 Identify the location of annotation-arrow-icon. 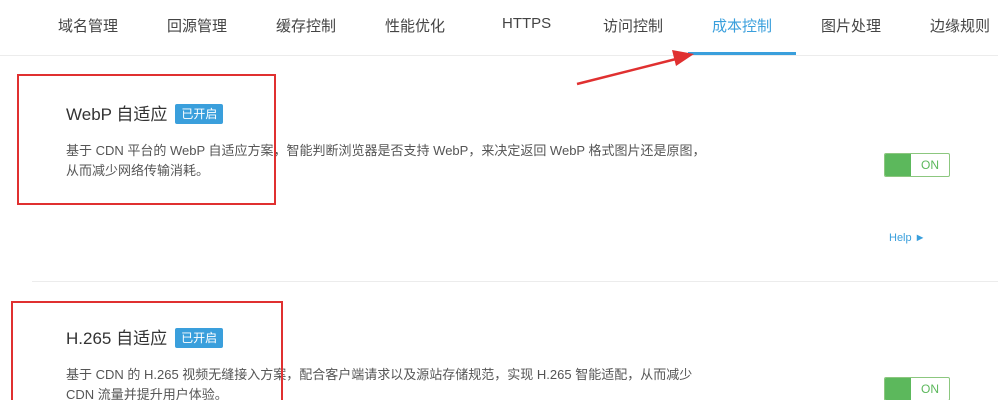
(635, 68).